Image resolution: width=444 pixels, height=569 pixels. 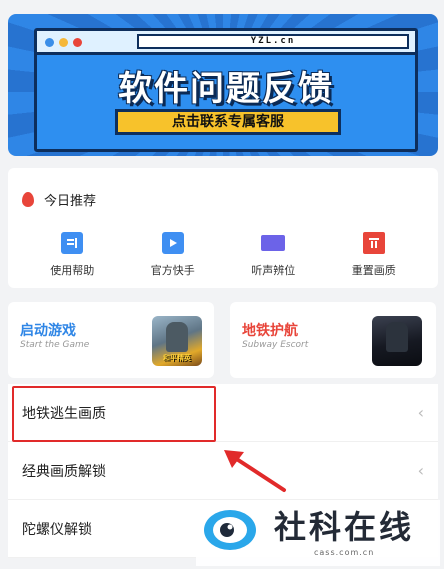 I want to click on monitor-icon, so click(x=273, y=243).